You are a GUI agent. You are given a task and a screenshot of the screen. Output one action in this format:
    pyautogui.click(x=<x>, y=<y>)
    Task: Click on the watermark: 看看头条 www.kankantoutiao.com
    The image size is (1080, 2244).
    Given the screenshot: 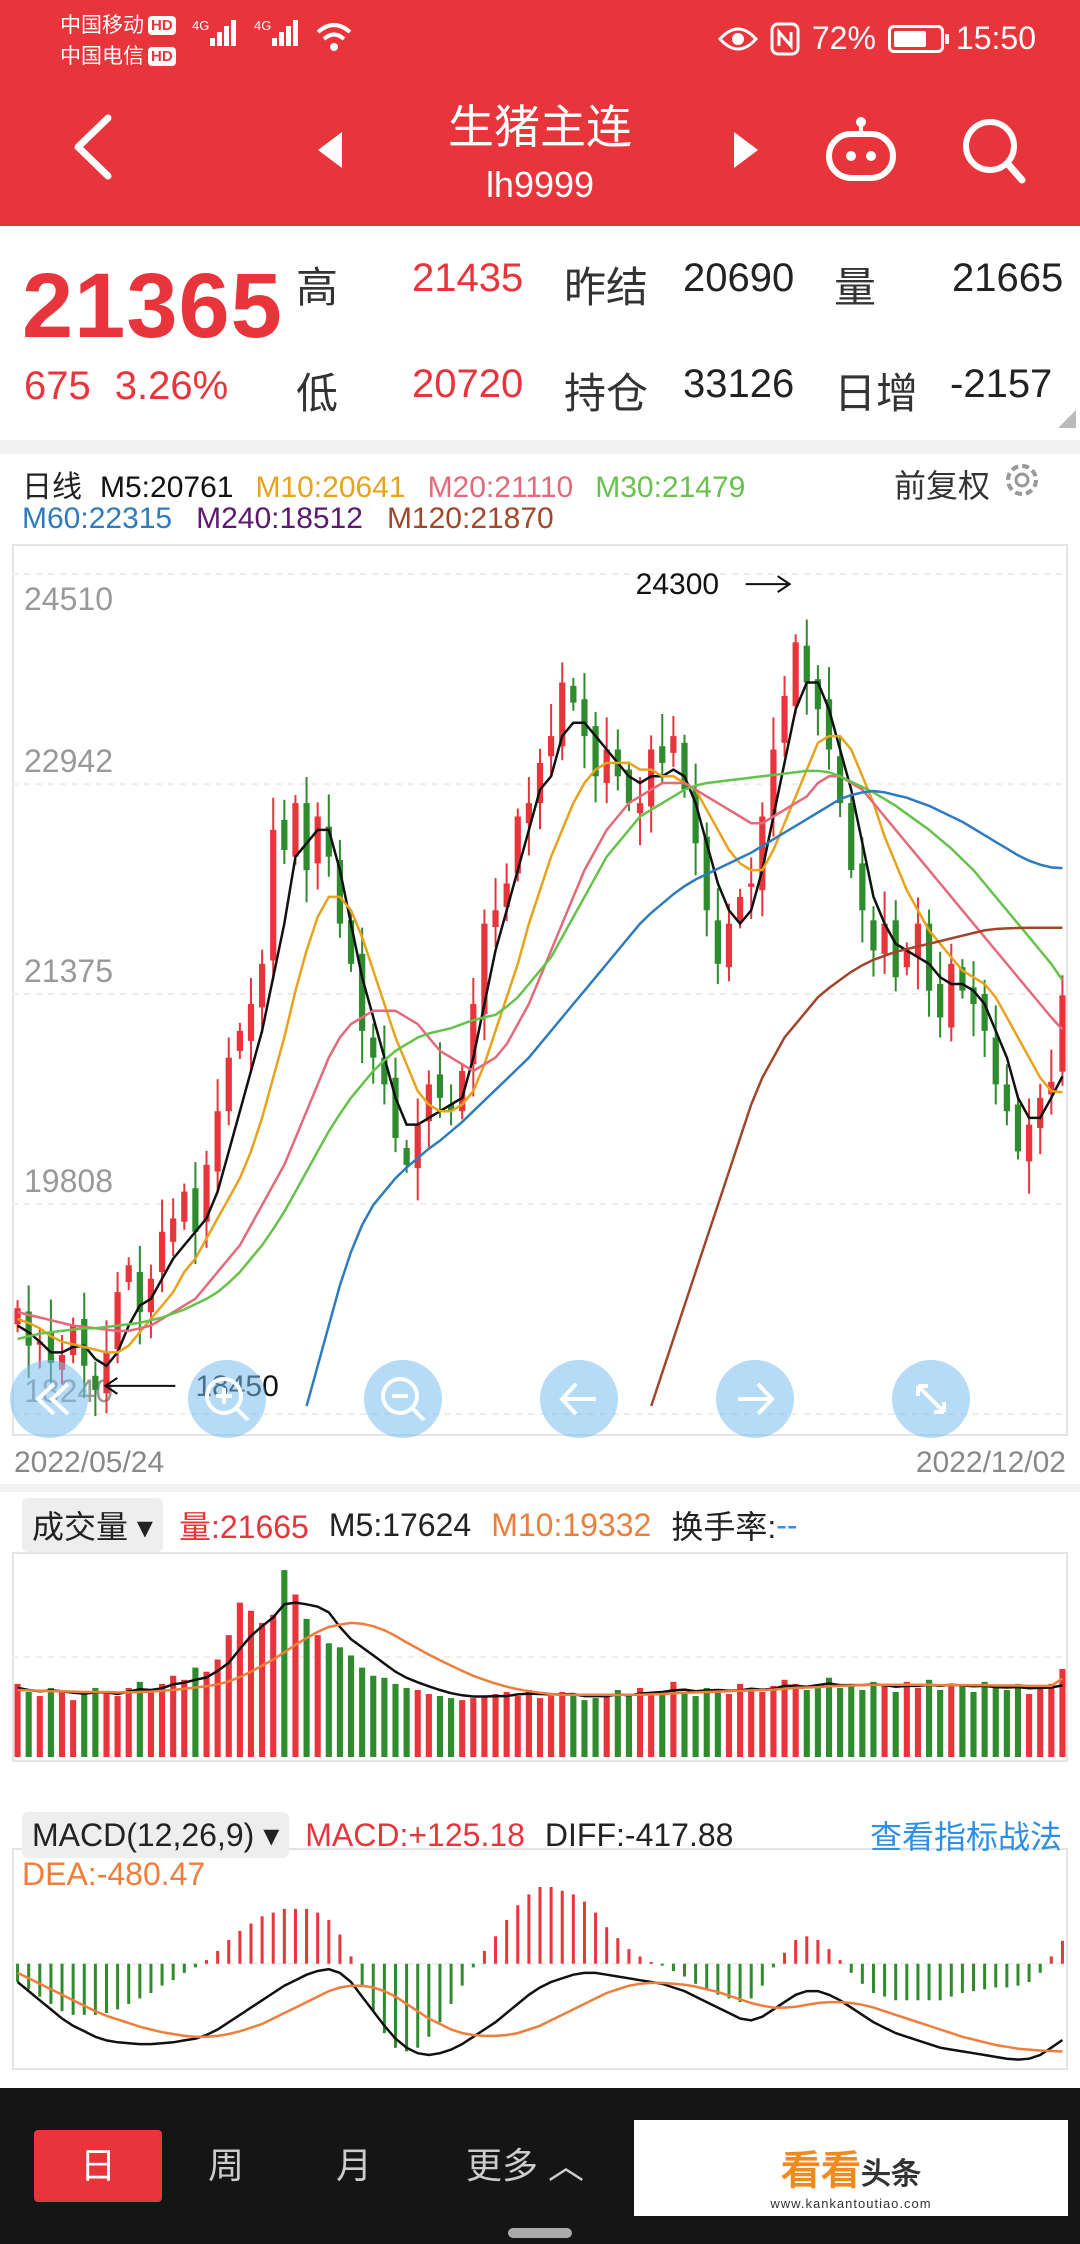 What is the action you would take?
    pyautogui.click(x=851, y=2168)
    